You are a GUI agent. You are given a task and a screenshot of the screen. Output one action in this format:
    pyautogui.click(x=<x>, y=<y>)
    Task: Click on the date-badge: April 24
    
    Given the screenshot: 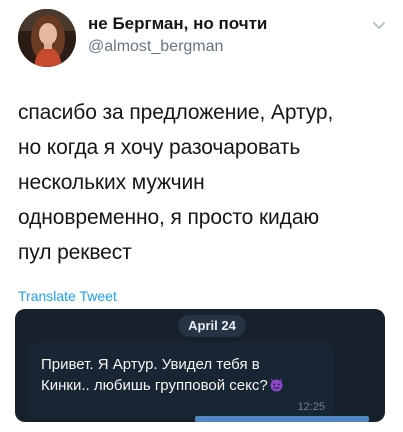 What is the action you would take?
    pyautogui.click(x=212, y=326)
    